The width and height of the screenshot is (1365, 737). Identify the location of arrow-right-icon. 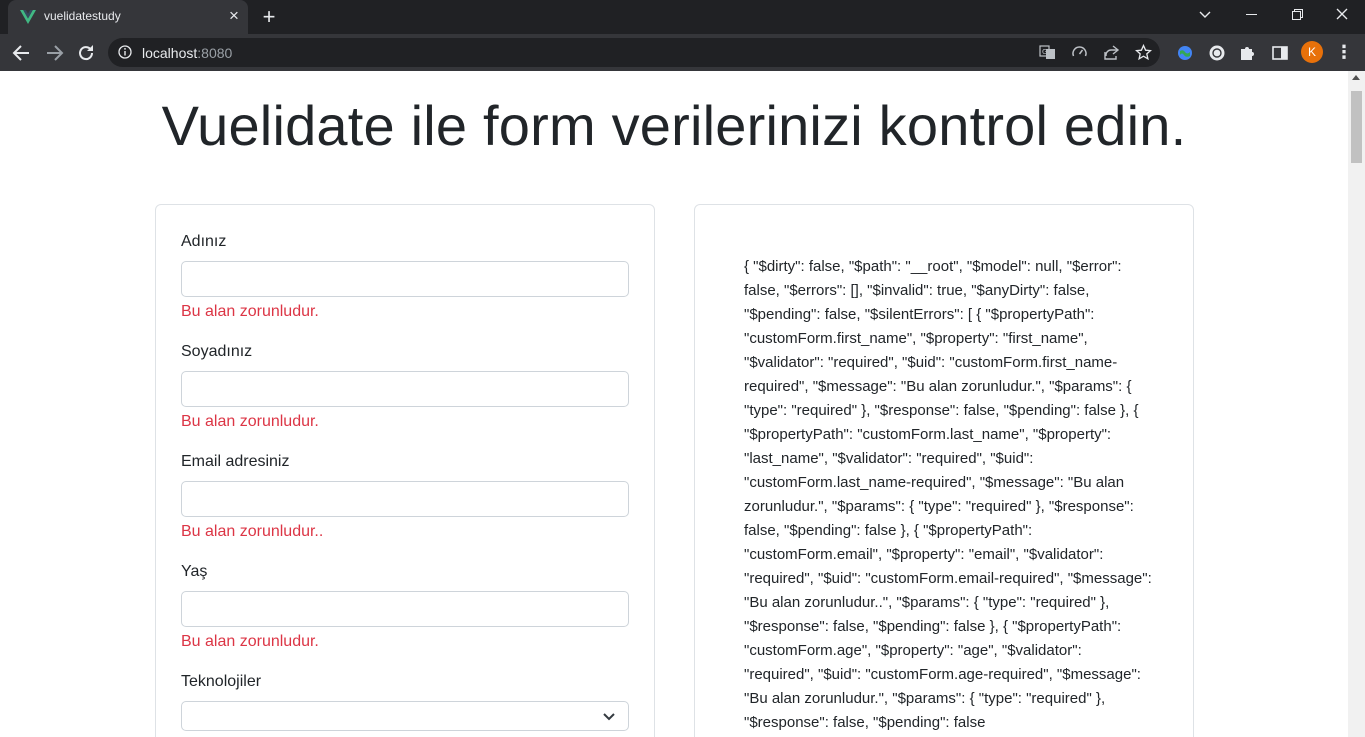
(54, 53).